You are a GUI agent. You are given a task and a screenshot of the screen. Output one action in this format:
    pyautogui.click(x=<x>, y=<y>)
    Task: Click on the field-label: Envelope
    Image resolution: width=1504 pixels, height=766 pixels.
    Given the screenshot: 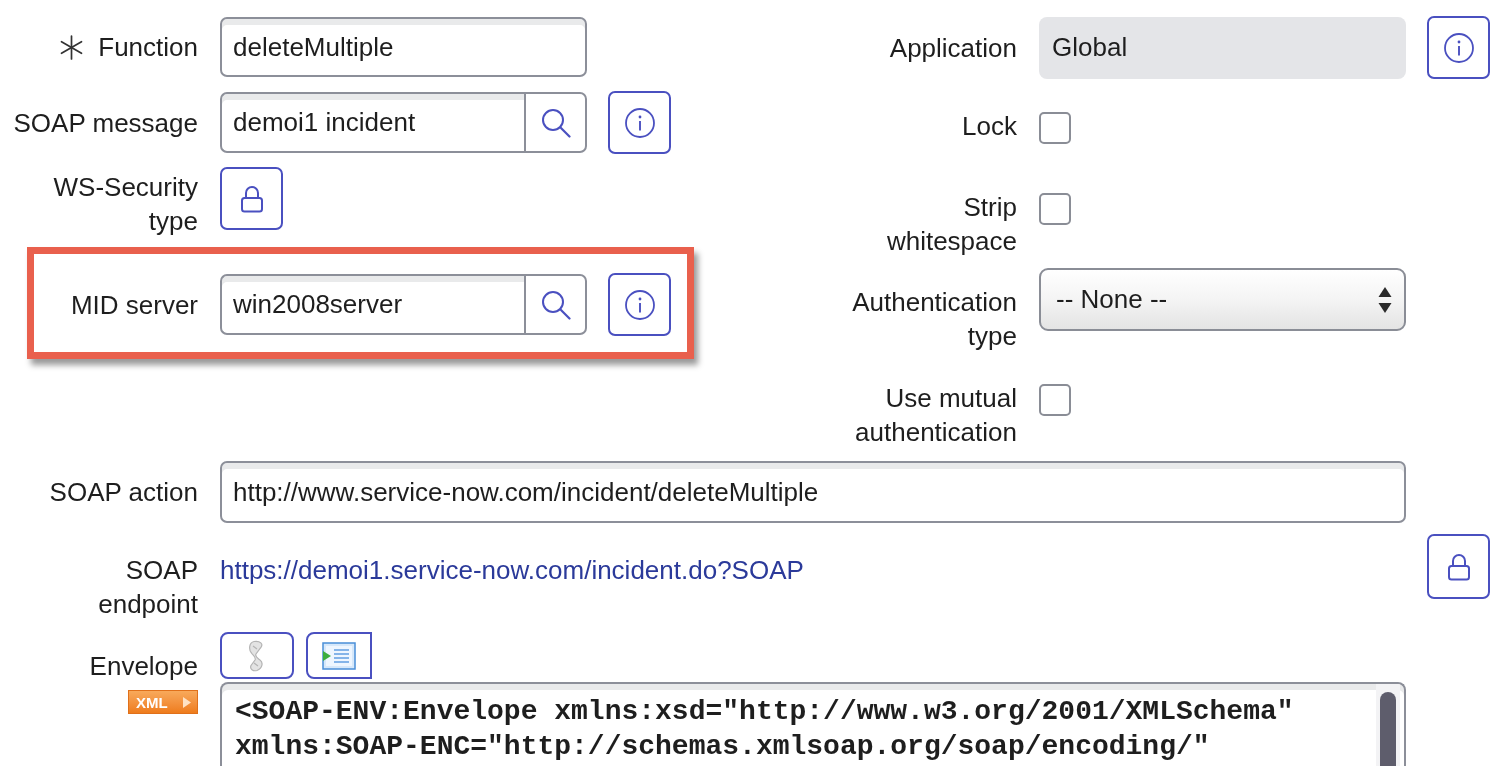 What is the action you would take?
    pyautogui.click(x=143, y=666)
    